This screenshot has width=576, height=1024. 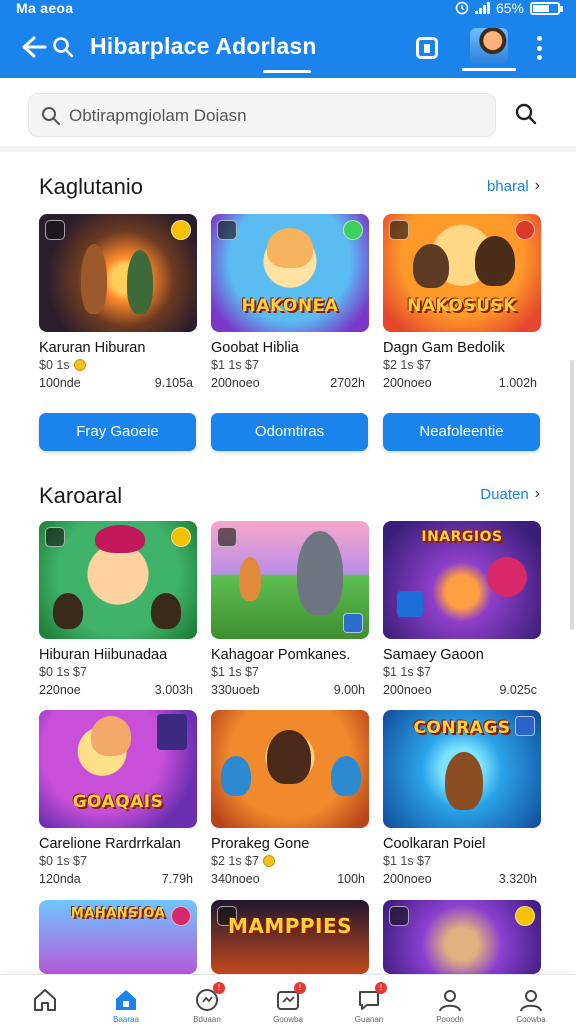 I want to click on search-bar, so click(x=262, y=115).